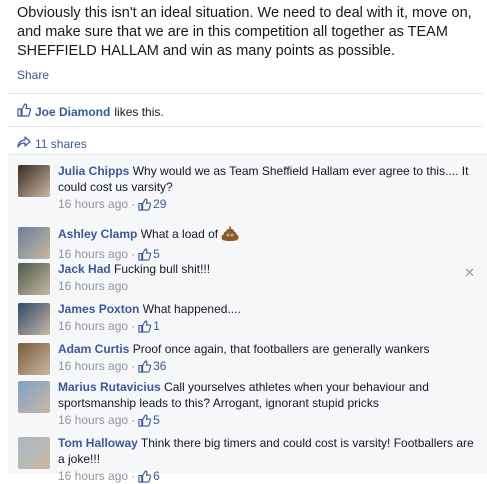 The width and height of the screenshot is (487, 484). What do you see at coordinates (230, 235) in the screenshot?
I see `poop-emoji-icon` at bounding box center [230, 235].